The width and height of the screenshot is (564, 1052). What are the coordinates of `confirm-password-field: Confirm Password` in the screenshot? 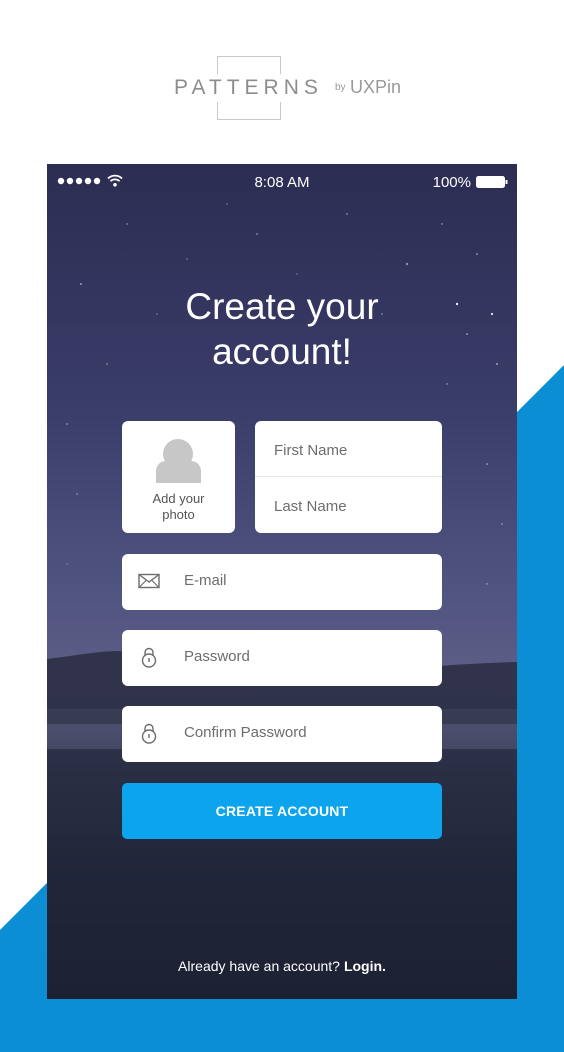 It's located at (282, 734).